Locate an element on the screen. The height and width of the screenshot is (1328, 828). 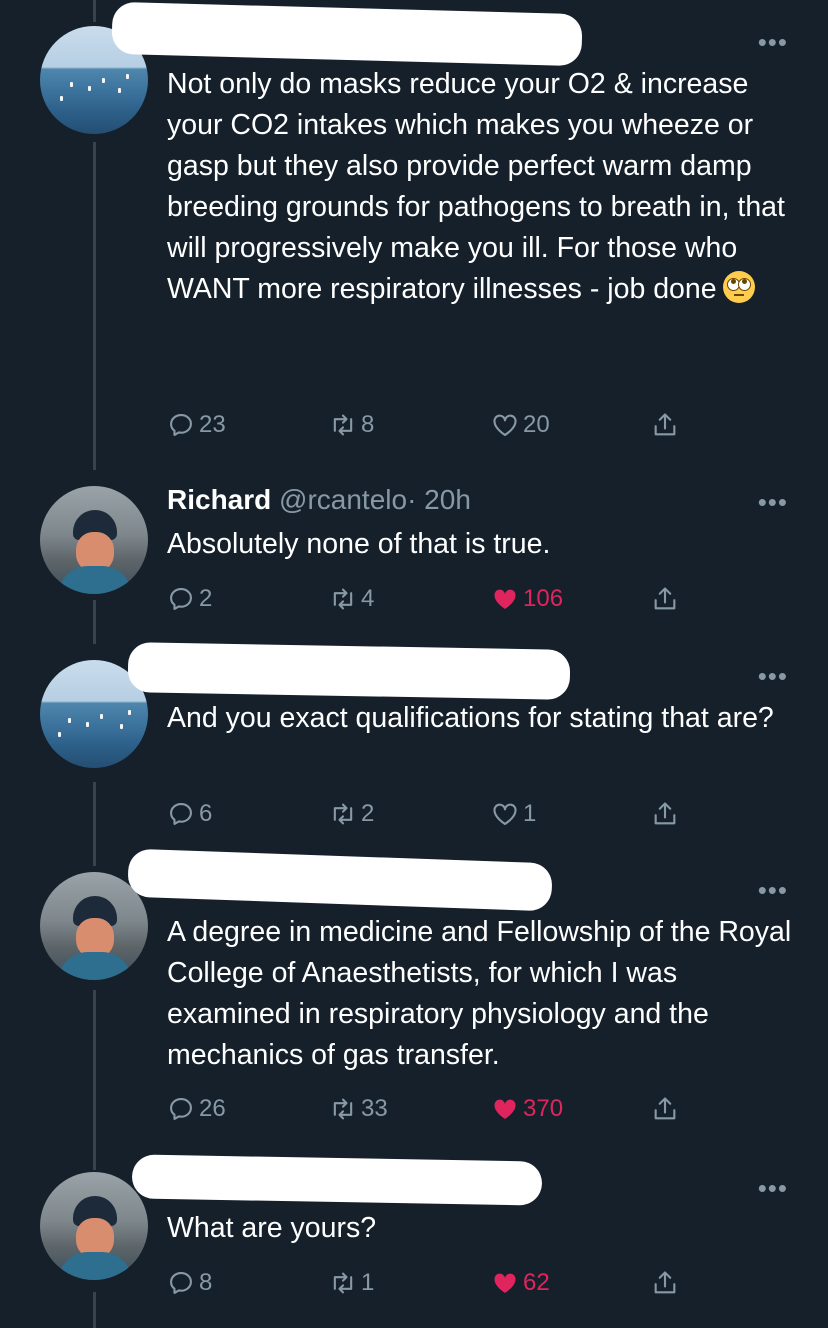
like-button: 1 is located at coordinates (513, 814).